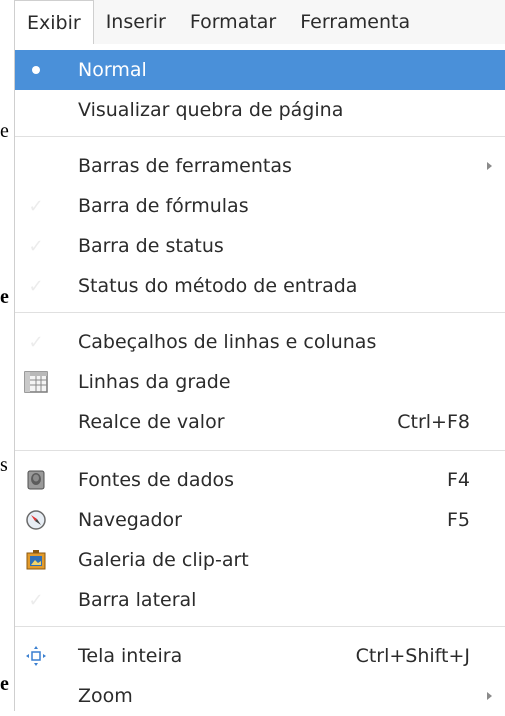  What do you see at coordinates (151, 246) in the screenshot?
I see `menu-item-label: Barra de status` at bounding box center [151, 246].